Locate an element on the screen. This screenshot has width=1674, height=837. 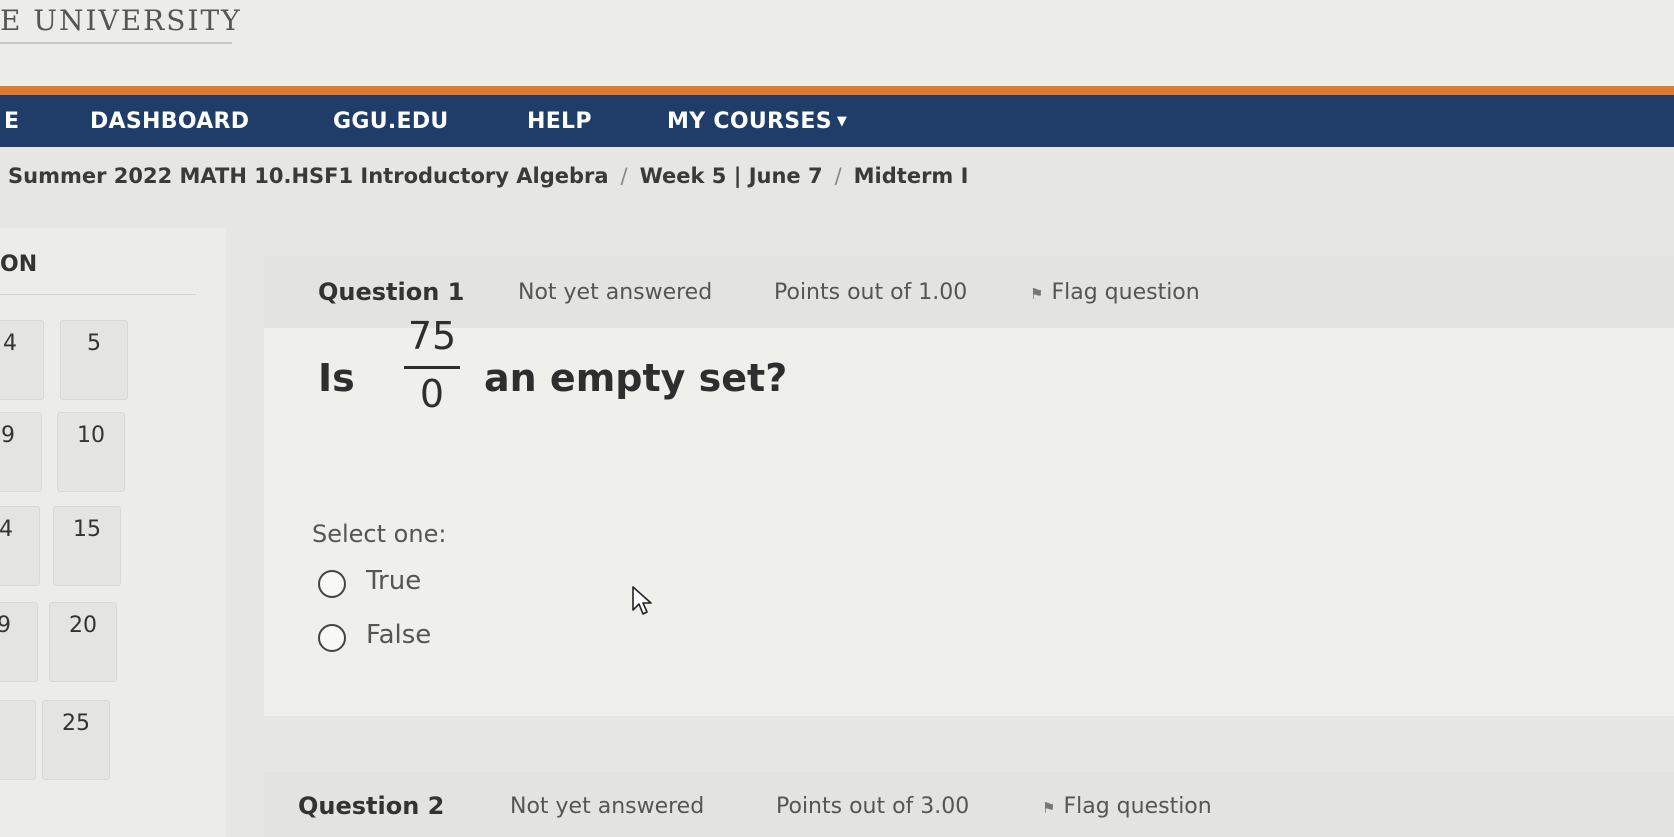
quiz-nav-button-label: 25 is located at coordinates (76, 723).